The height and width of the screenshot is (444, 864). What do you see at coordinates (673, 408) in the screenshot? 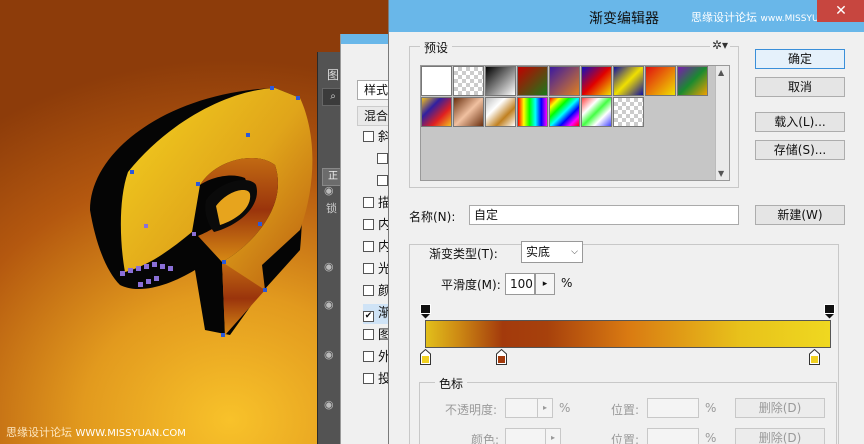
I see `opacity-position-input` at bounding box center [673, 408].